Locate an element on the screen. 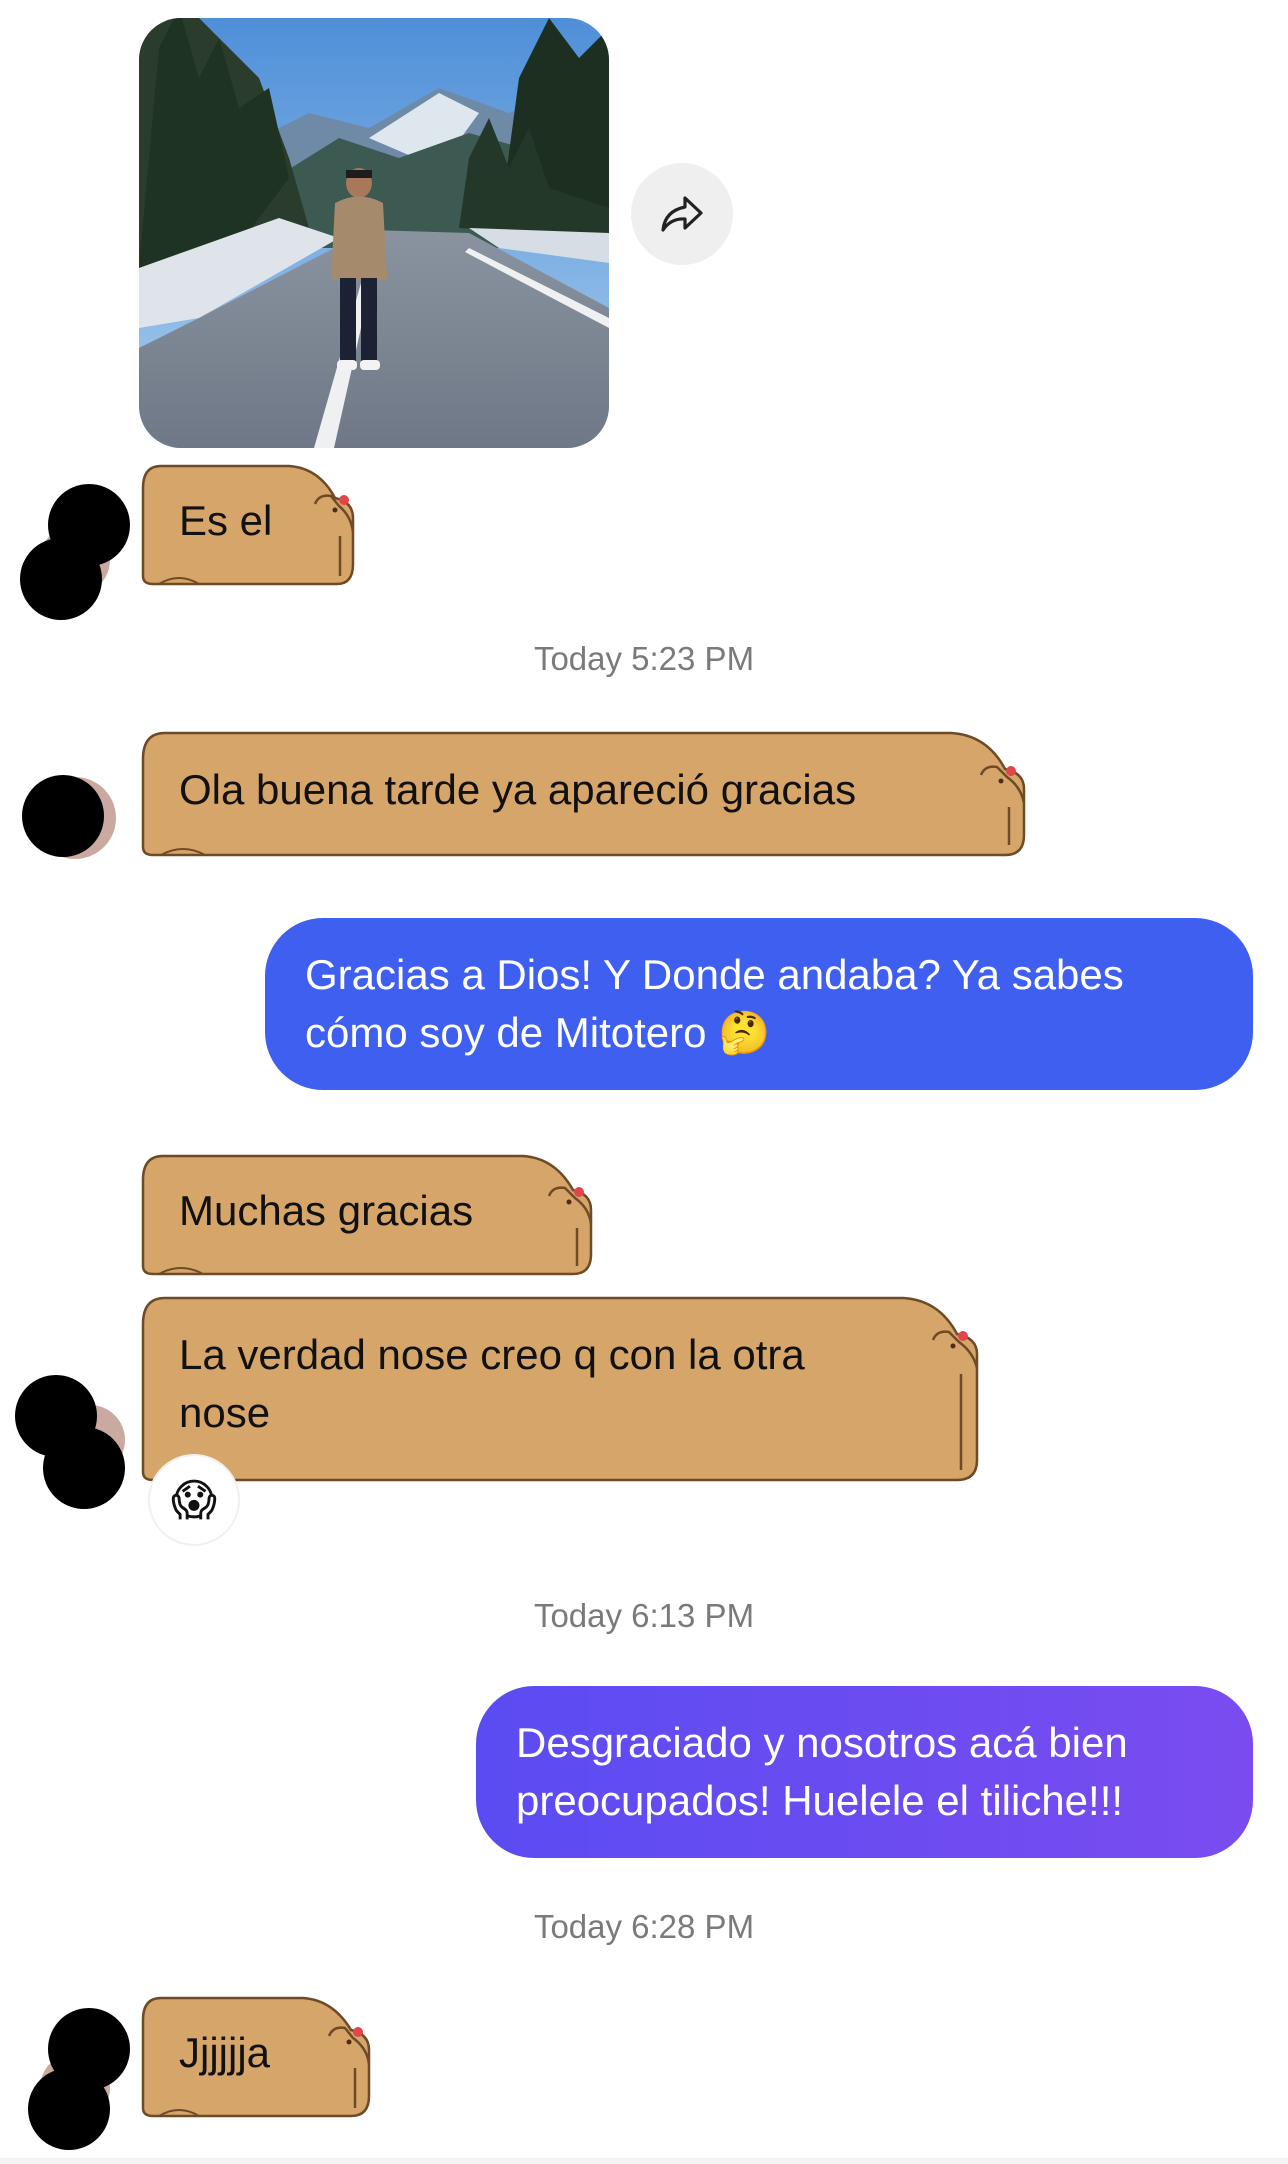  message-line: nose is located at coordinates (225, 1412).